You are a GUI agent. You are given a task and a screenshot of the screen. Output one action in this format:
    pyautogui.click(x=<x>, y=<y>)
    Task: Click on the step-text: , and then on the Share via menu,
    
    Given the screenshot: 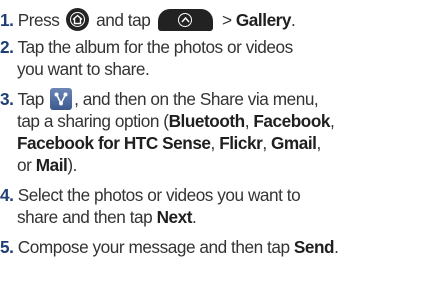 What is the action you would take?
    pyautogui.click(x=196, y=99)
    